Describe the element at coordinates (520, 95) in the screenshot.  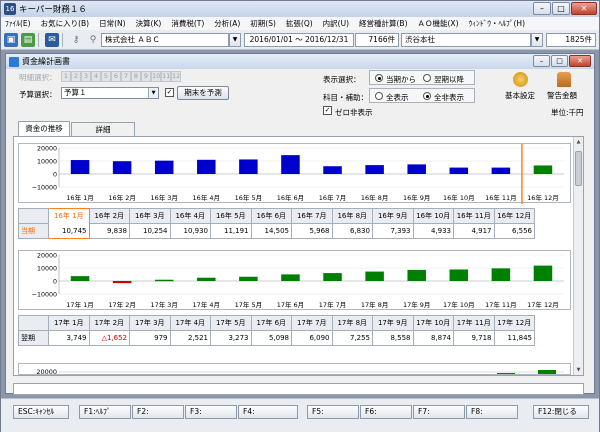
I see `basic-settings-button: 基本設定` at that location.